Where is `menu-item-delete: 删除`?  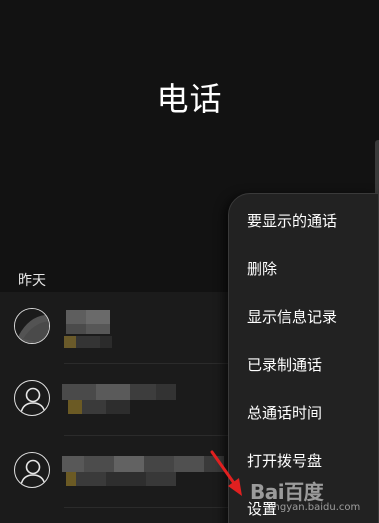 menu-item-delete: 删除 is located at coordinates (262, 268).